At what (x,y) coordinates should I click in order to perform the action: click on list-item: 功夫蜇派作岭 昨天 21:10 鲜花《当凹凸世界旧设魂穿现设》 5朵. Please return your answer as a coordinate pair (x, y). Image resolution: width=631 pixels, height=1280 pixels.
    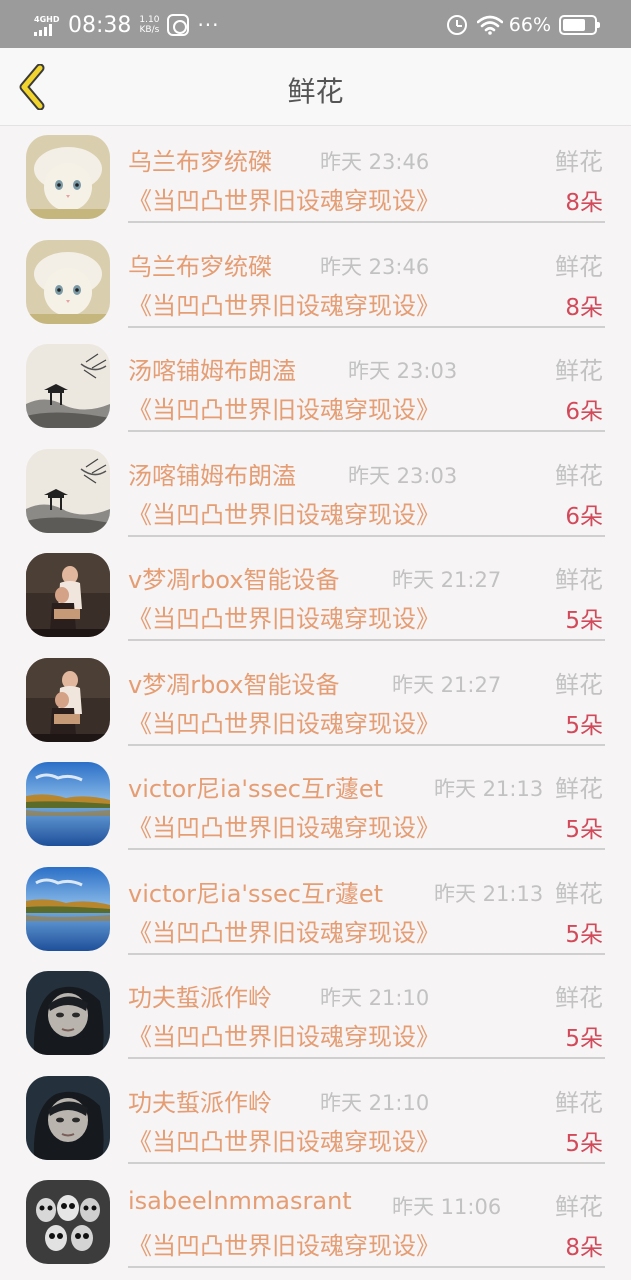
    Looking at the image, I should click on (315, 1119).